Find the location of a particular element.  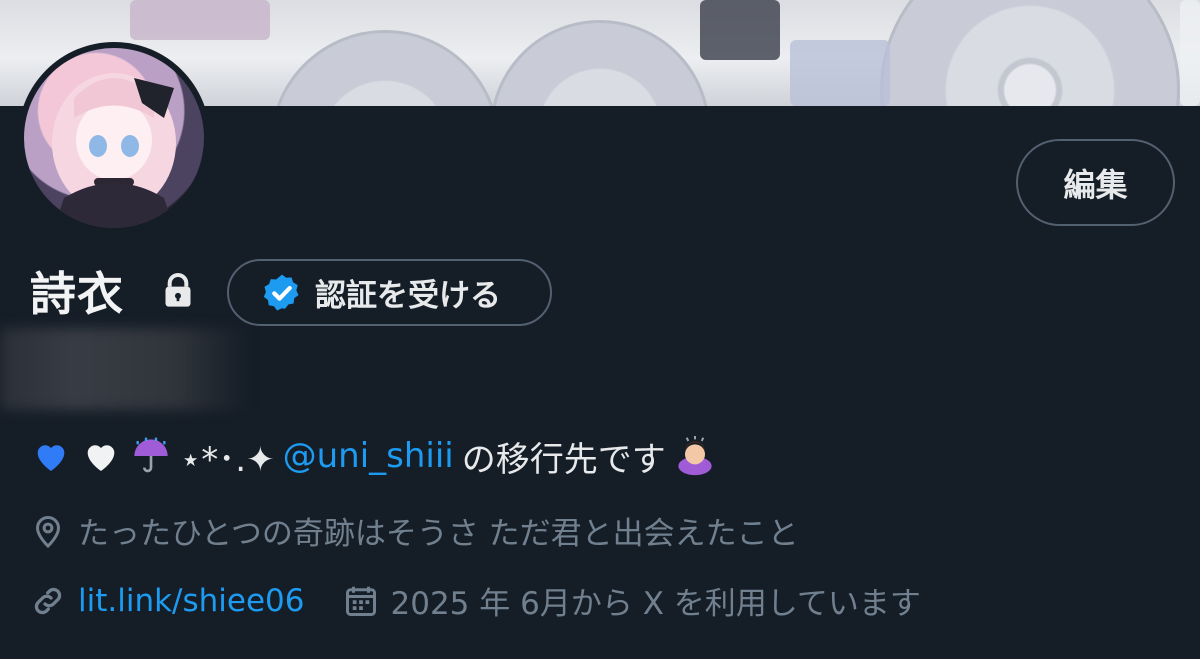

avatar is located at coordinates (114, 138).